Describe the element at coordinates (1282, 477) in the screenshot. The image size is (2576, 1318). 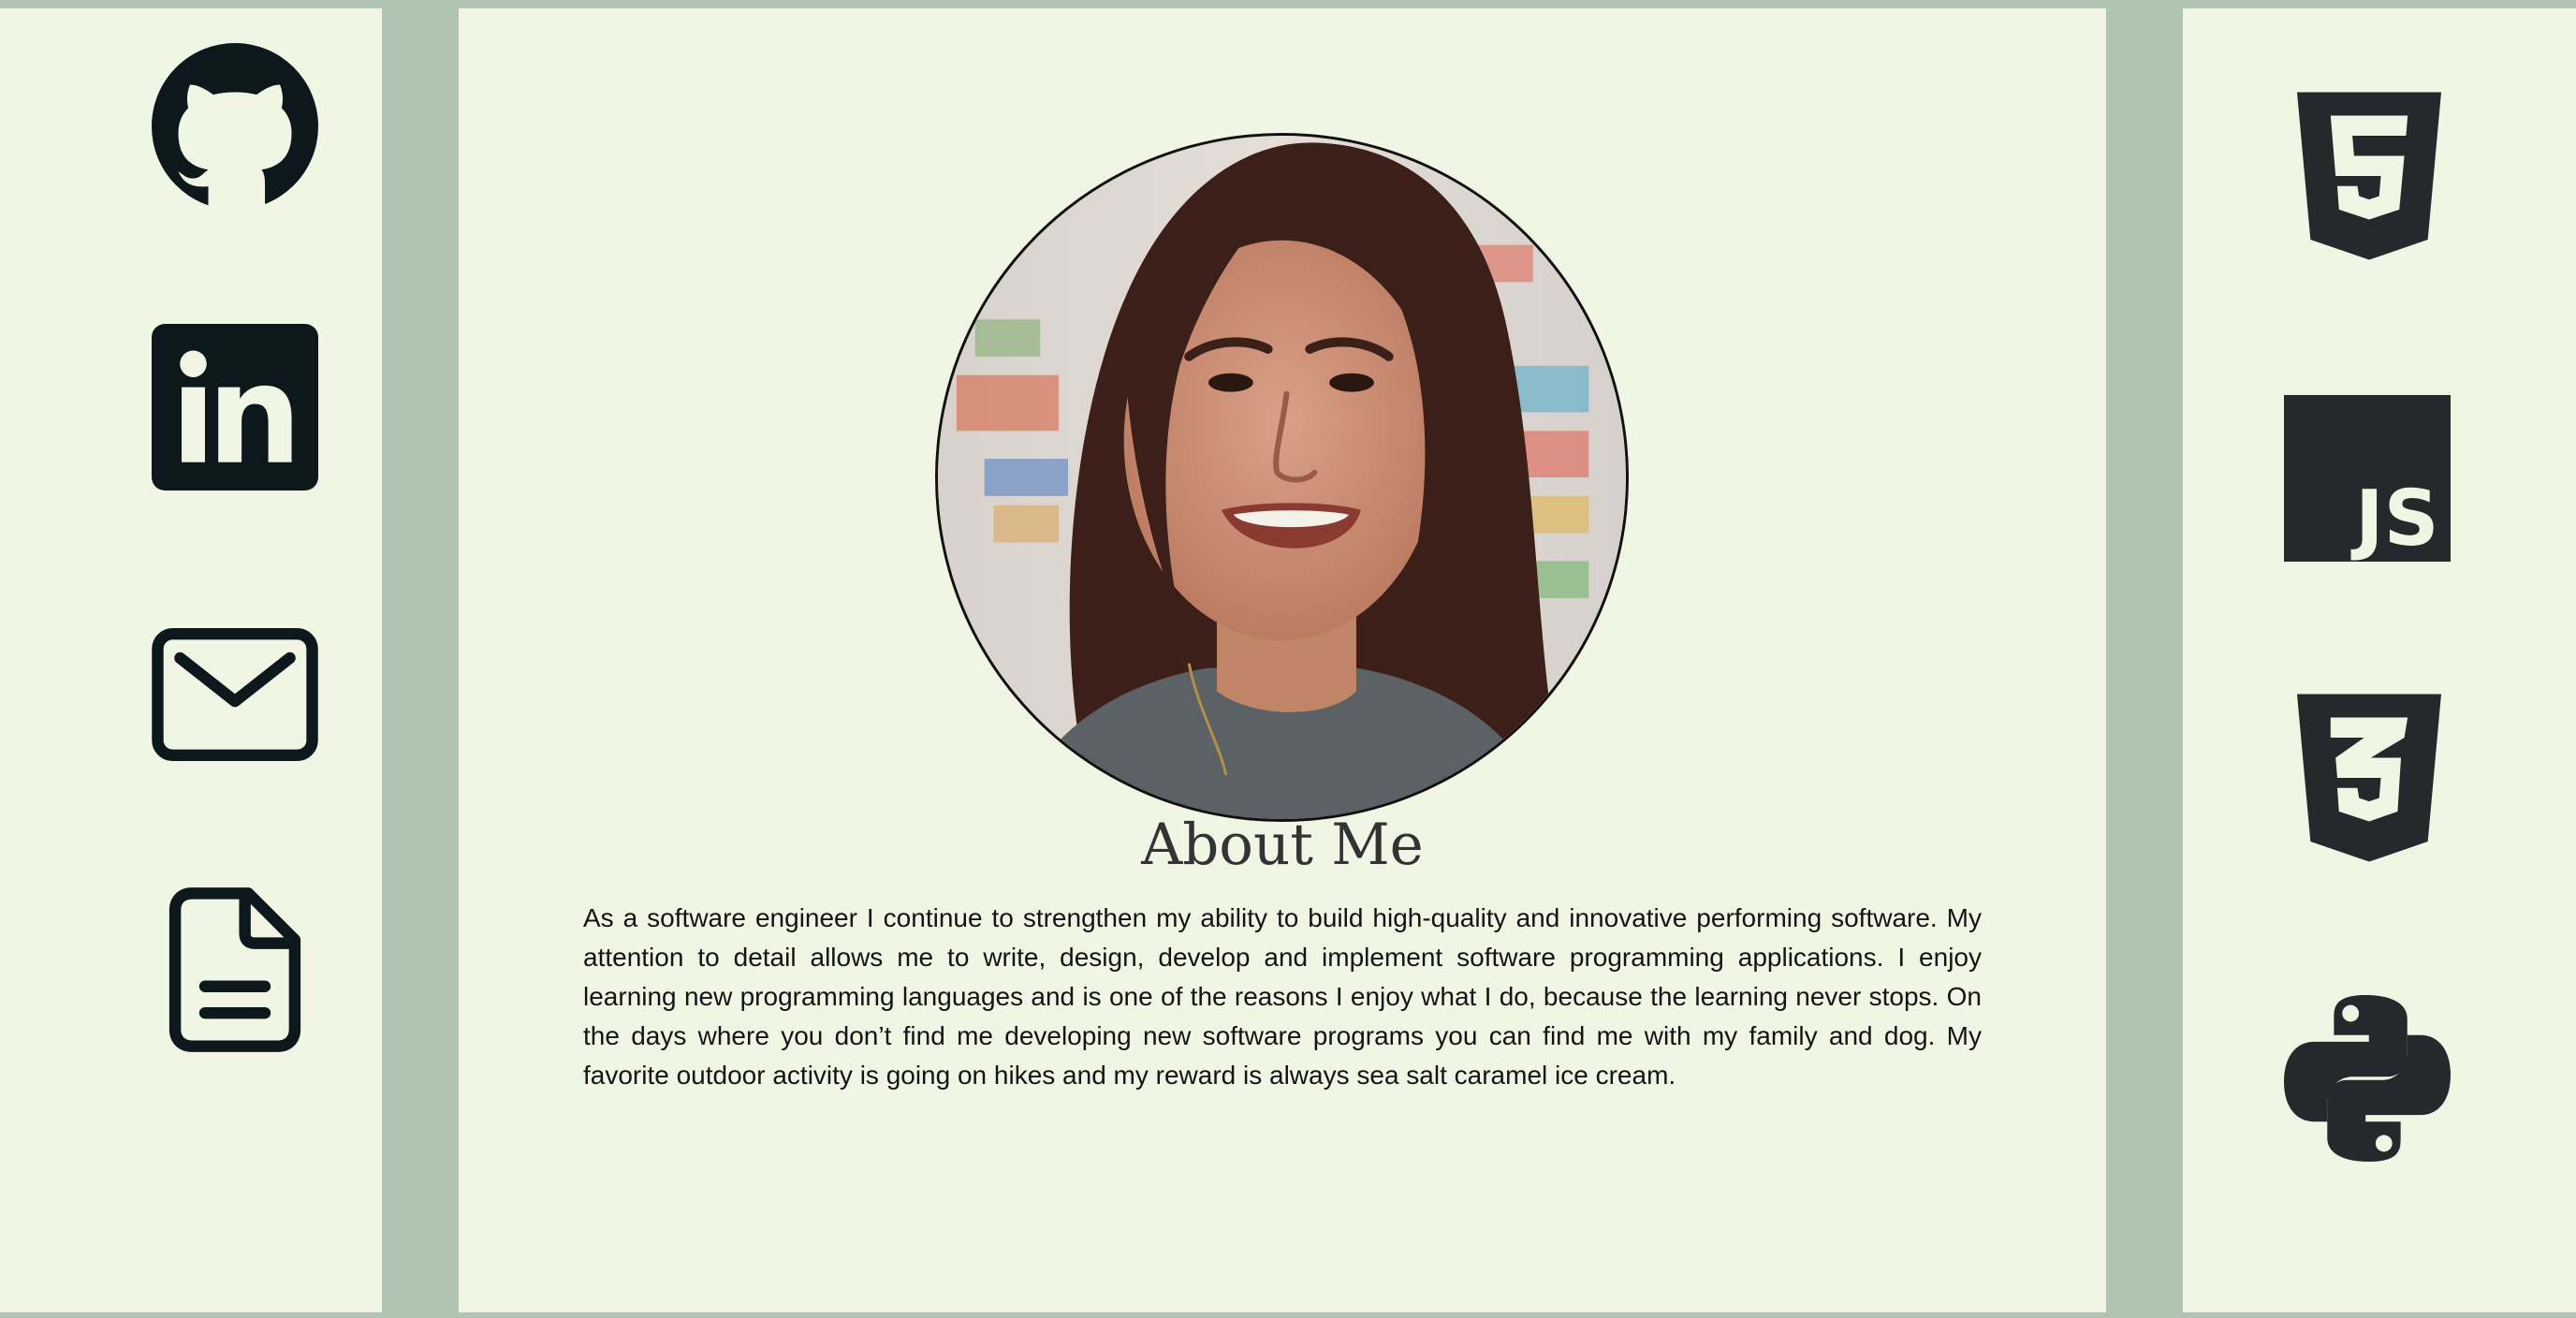
I see `profile-photo` at that location.